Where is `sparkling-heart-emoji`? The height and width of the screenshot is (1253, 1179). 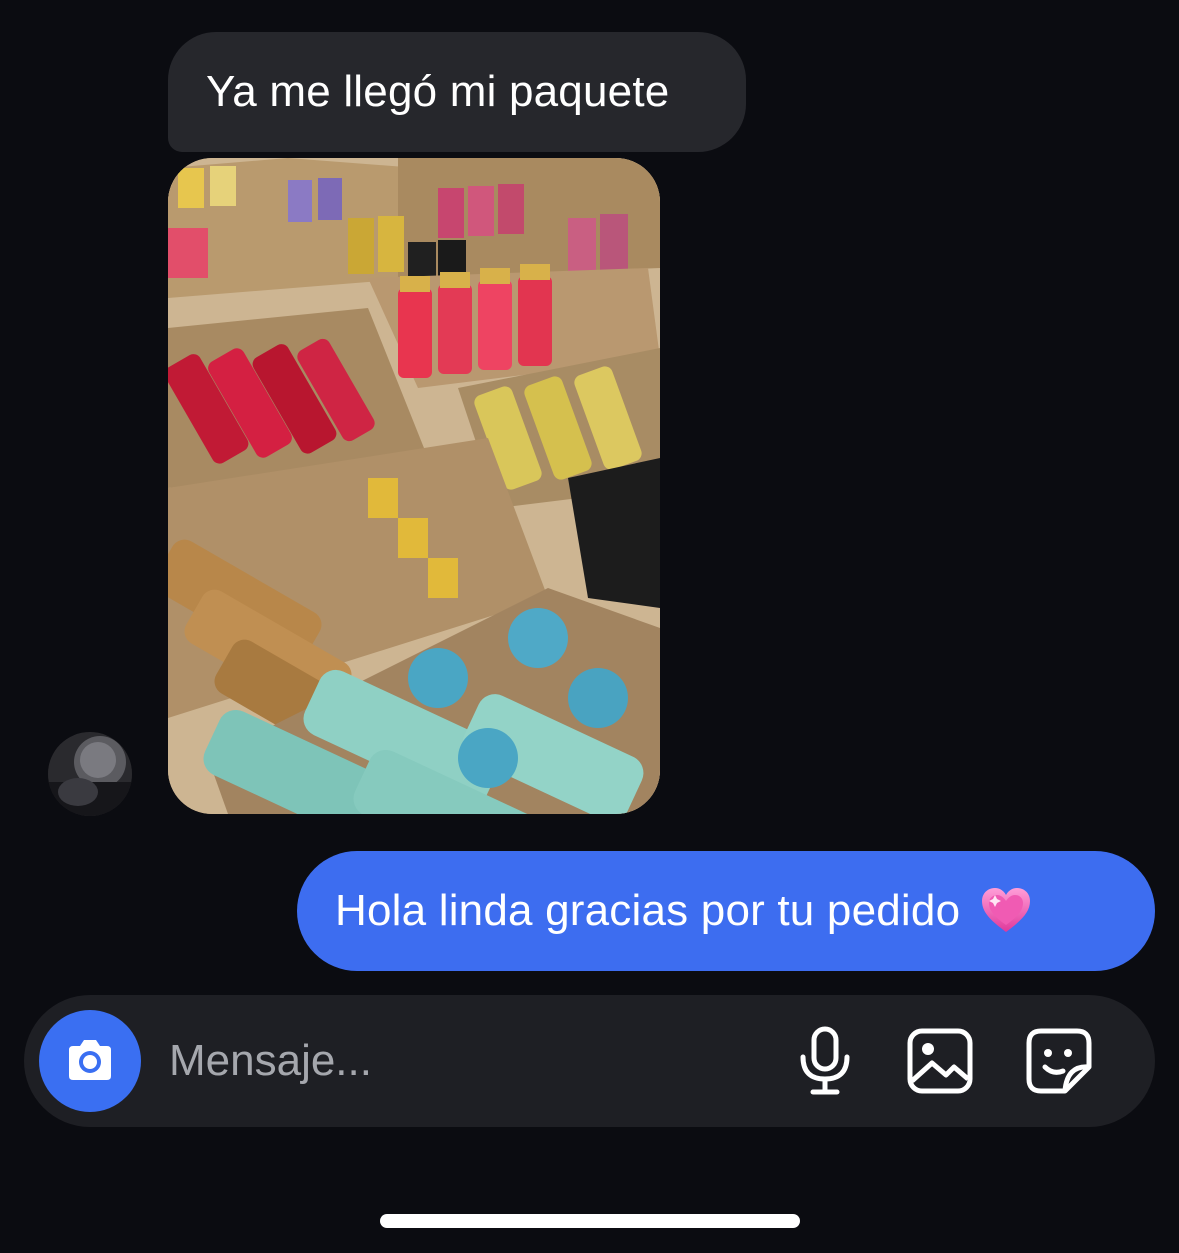 sparkling-heart-emoji is located at coordinates (1006, 911).